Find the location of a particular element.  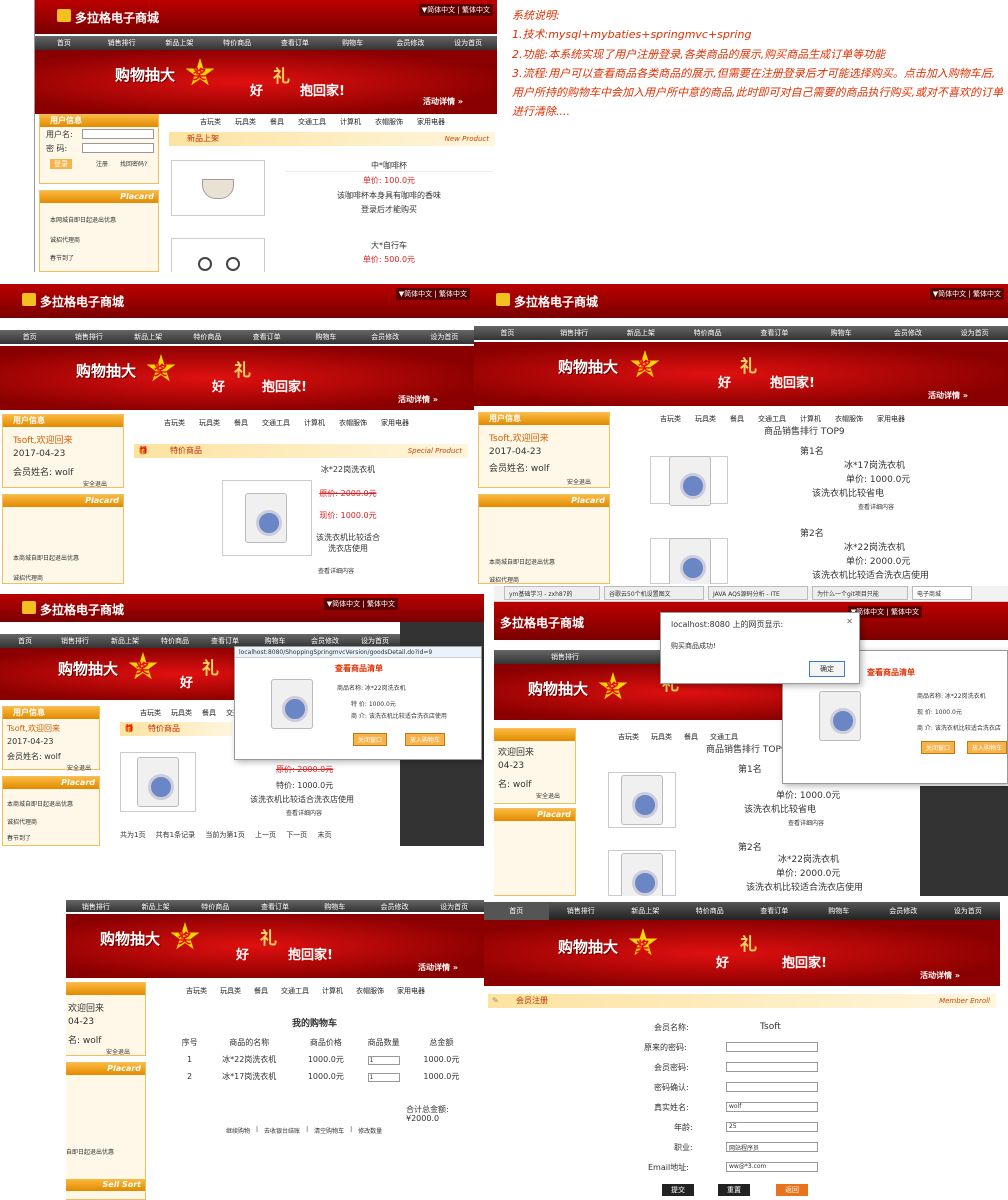

username-input is located at coordinates (118, 134).